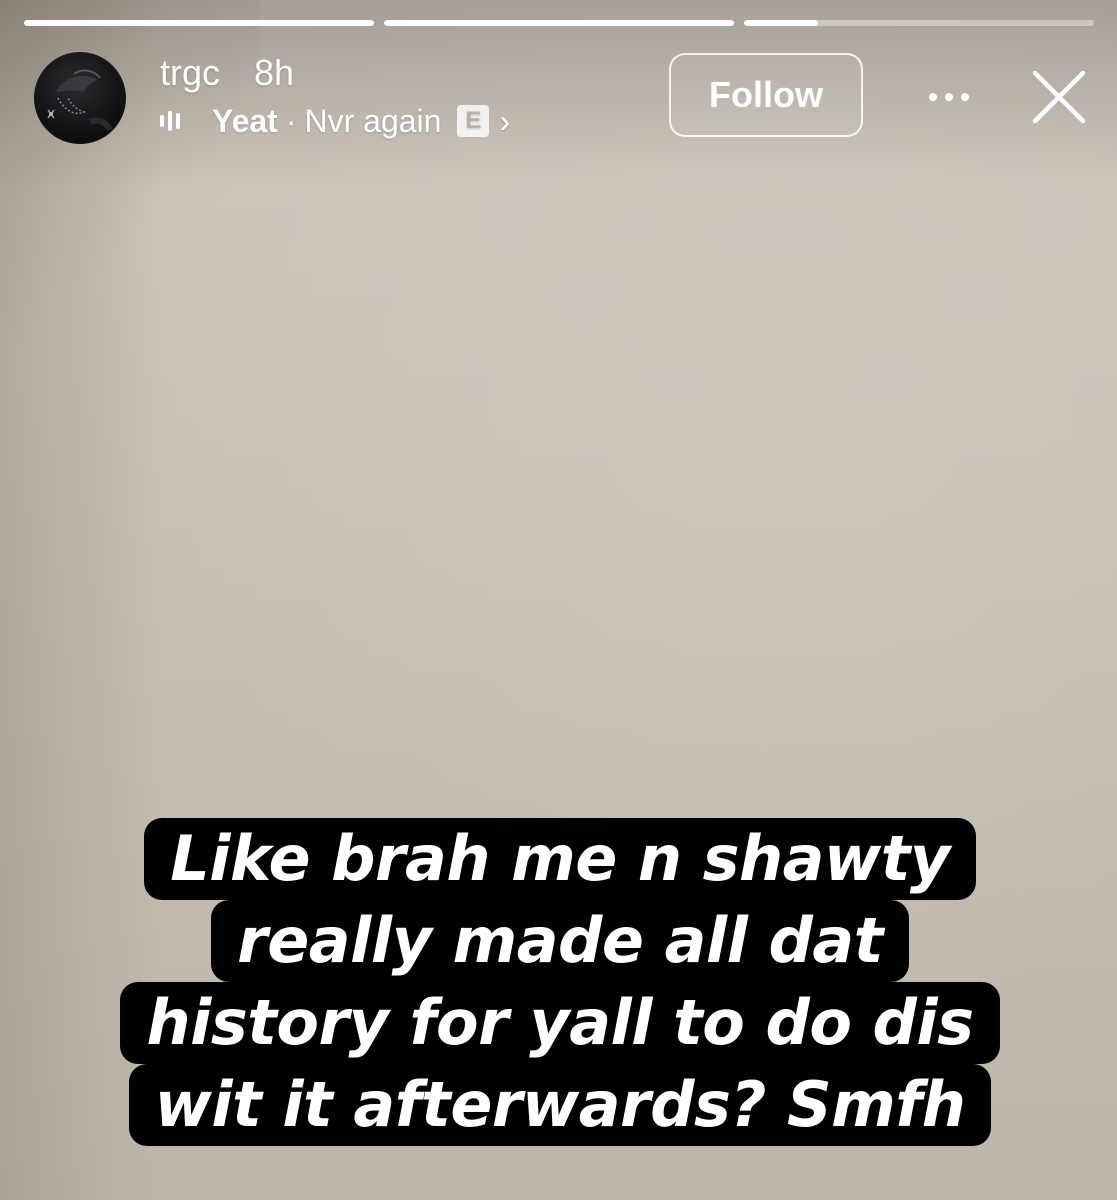  Describe the element at coordinates (563, 97) in the screenshot. I see `story-header: trgc 8h Yeat · Nvr again E › Follow` at that location.